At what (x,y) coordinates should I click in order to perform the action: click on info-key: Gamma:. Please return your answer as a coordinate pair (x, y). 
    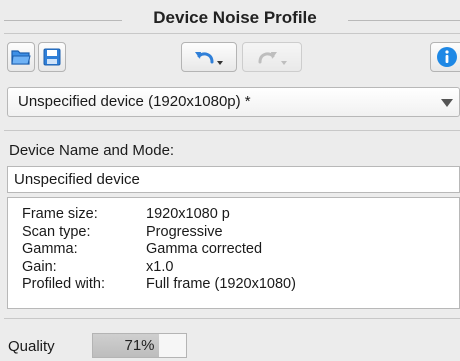
    Looking at the image, I should click on (50, 249).